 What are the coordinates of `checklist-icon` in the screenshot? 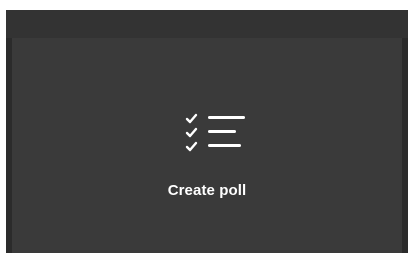 It's located at (215, 132).